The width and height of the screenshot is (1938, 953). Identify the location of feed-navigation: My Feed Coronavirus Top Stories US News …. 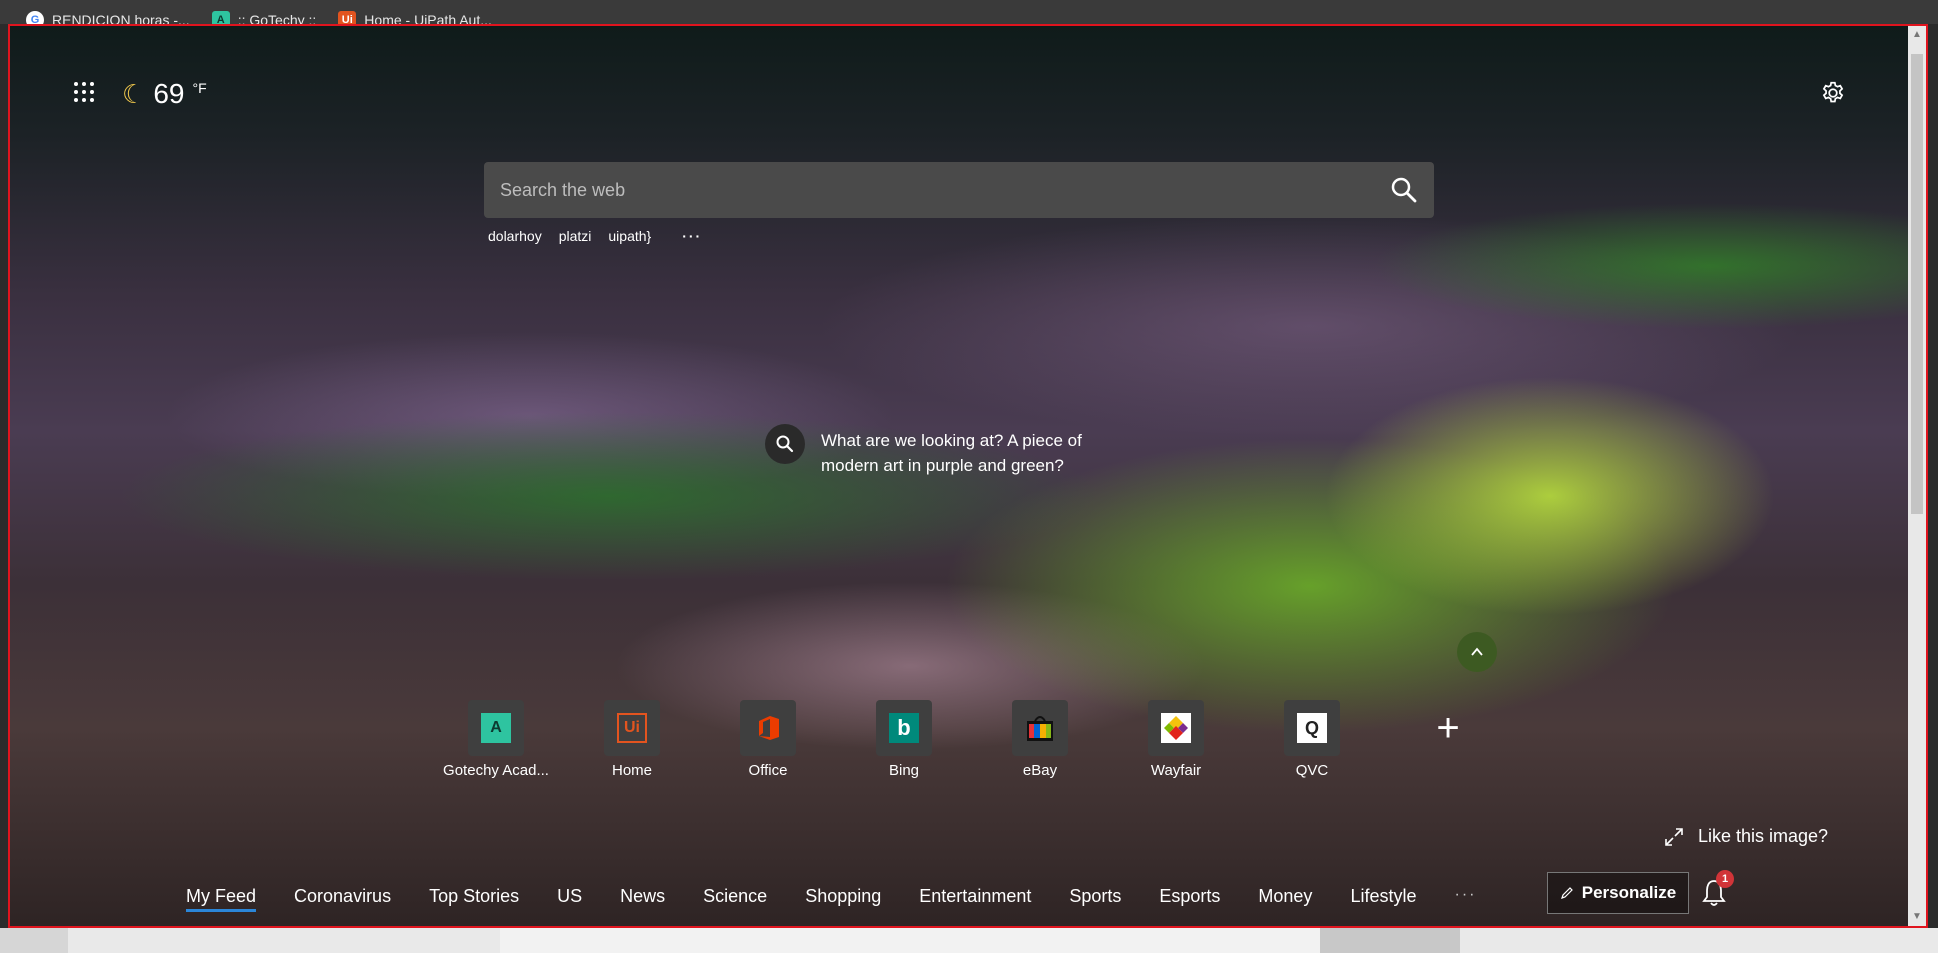
(831, 899).